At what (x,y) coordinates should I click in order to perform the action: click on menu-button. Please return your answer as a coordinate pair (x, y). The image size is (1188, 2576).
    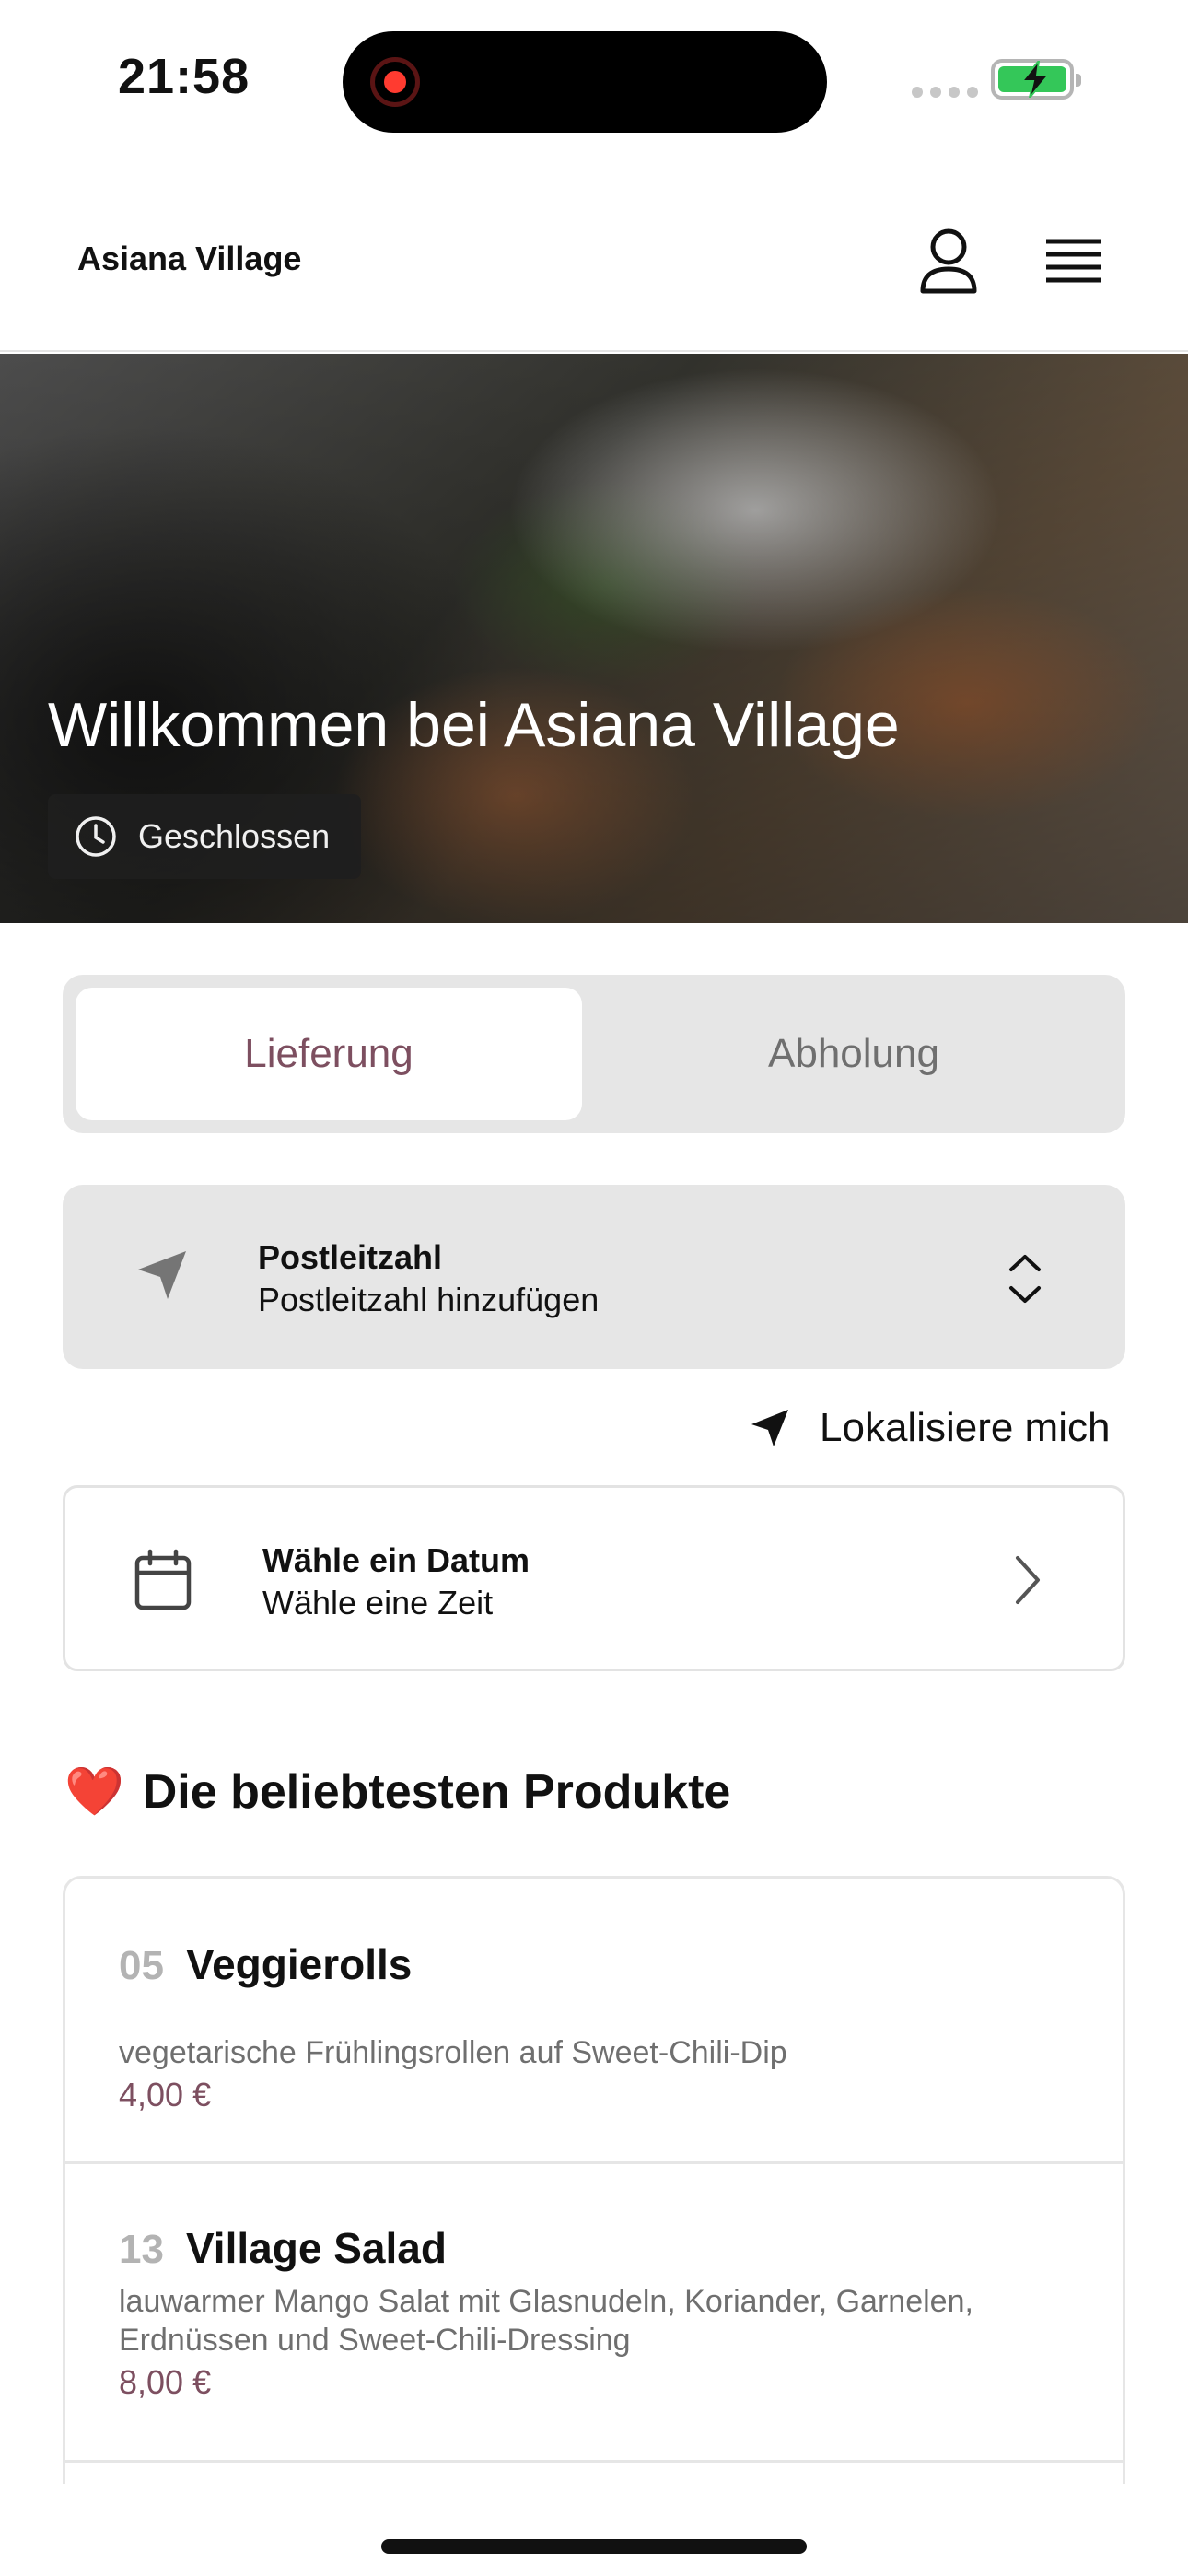
    Looking at the image, I should click on (1074, 262).